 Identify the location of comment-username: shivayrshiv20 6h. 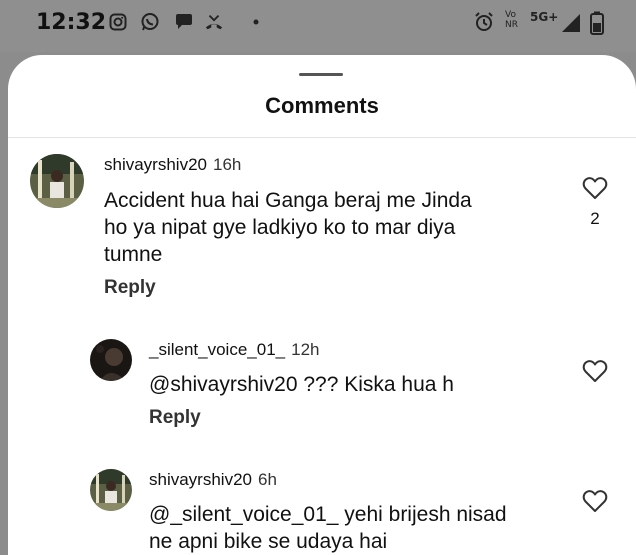
(213, 480).